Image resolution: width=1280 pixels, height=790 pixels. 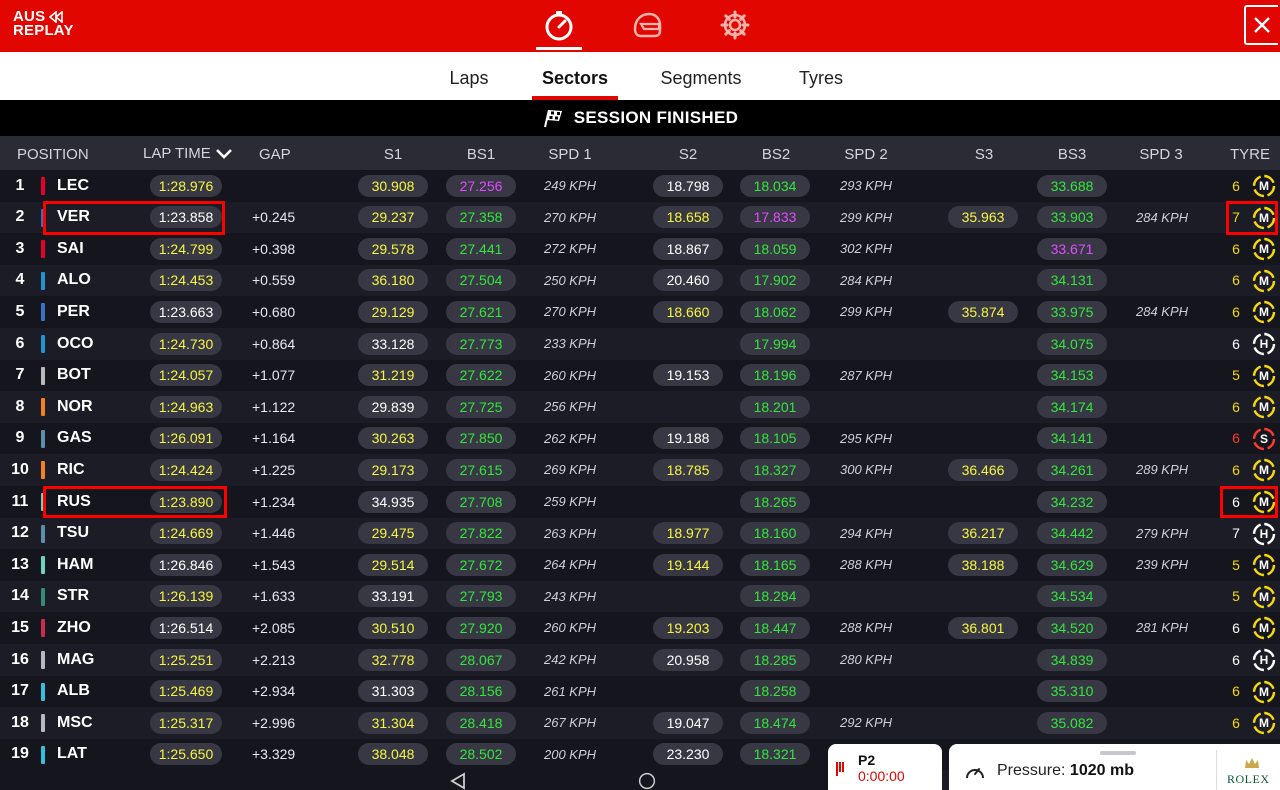 I want to click on s2-cell: 18.798, so click(x=688, y=185).